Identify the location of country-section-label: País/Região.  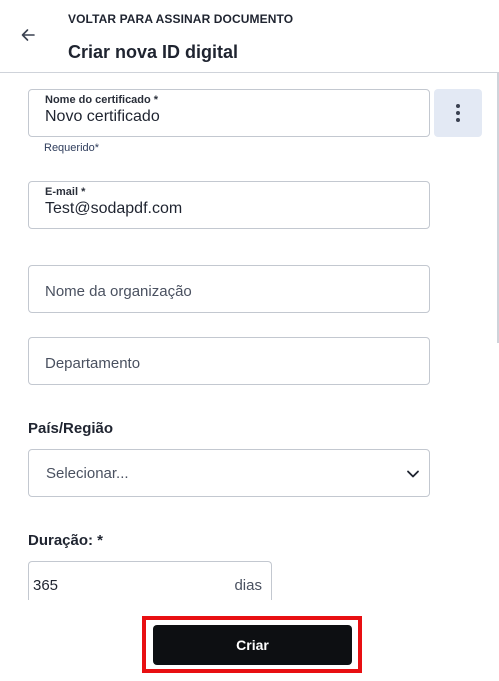
(71, 428).